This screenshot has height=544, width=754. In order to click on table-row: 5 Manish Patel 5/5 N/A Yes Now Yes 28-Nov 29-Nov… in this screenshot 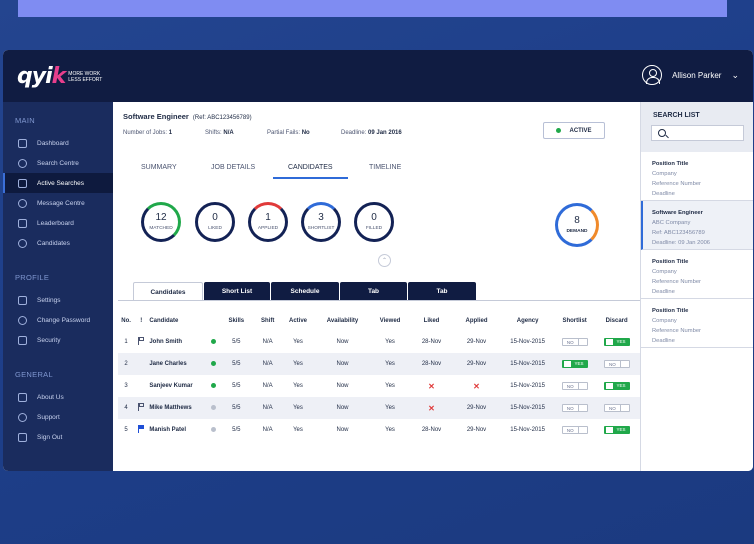, I will do `click(379, 430)`.